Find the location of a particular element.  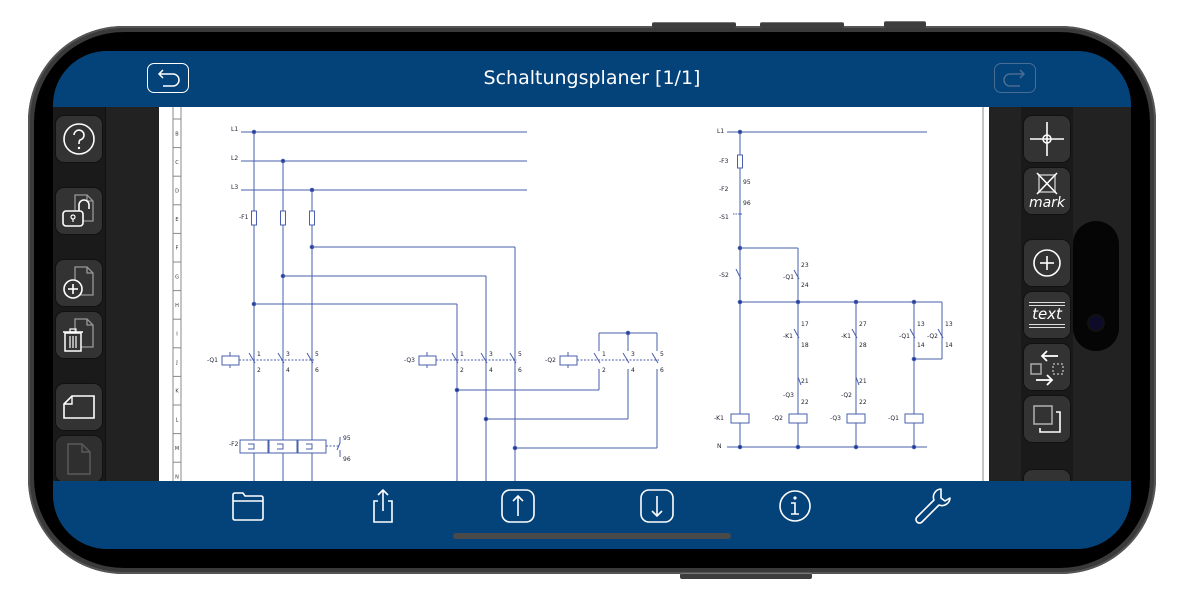

ruler-row-label: I is located at coordinates (176, 335).